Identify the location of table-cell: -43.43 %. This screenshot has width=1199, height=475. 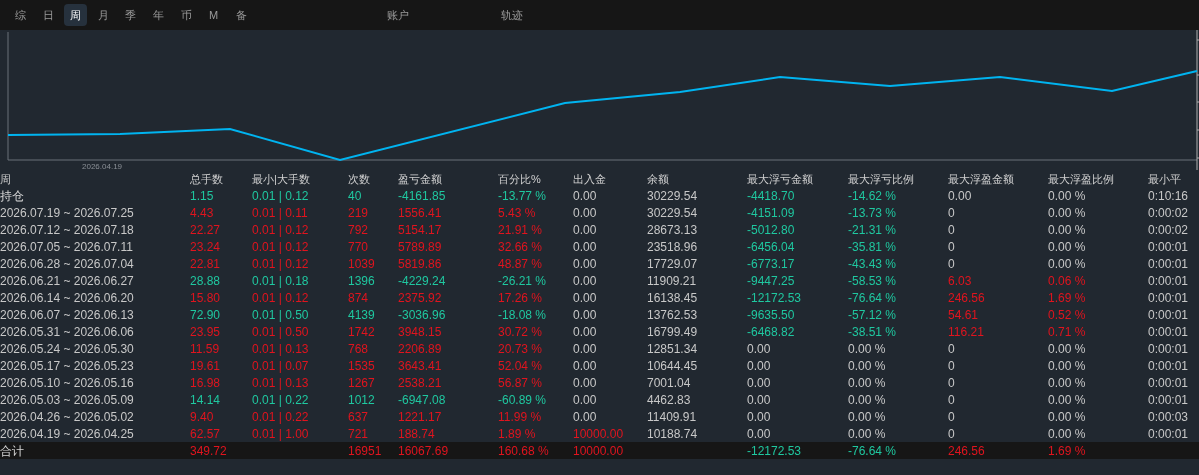
(872, 263).